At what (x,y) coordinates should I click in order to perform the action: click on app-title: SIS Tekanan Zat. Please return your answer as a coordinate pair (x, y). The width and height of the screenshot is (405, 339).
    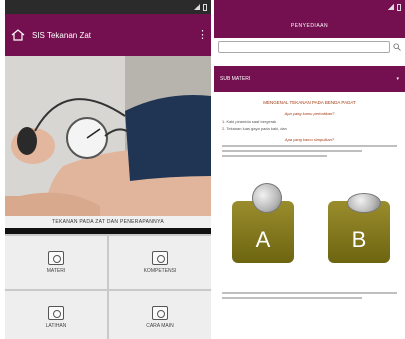
    Looking at the image, I should click on (61, 35).